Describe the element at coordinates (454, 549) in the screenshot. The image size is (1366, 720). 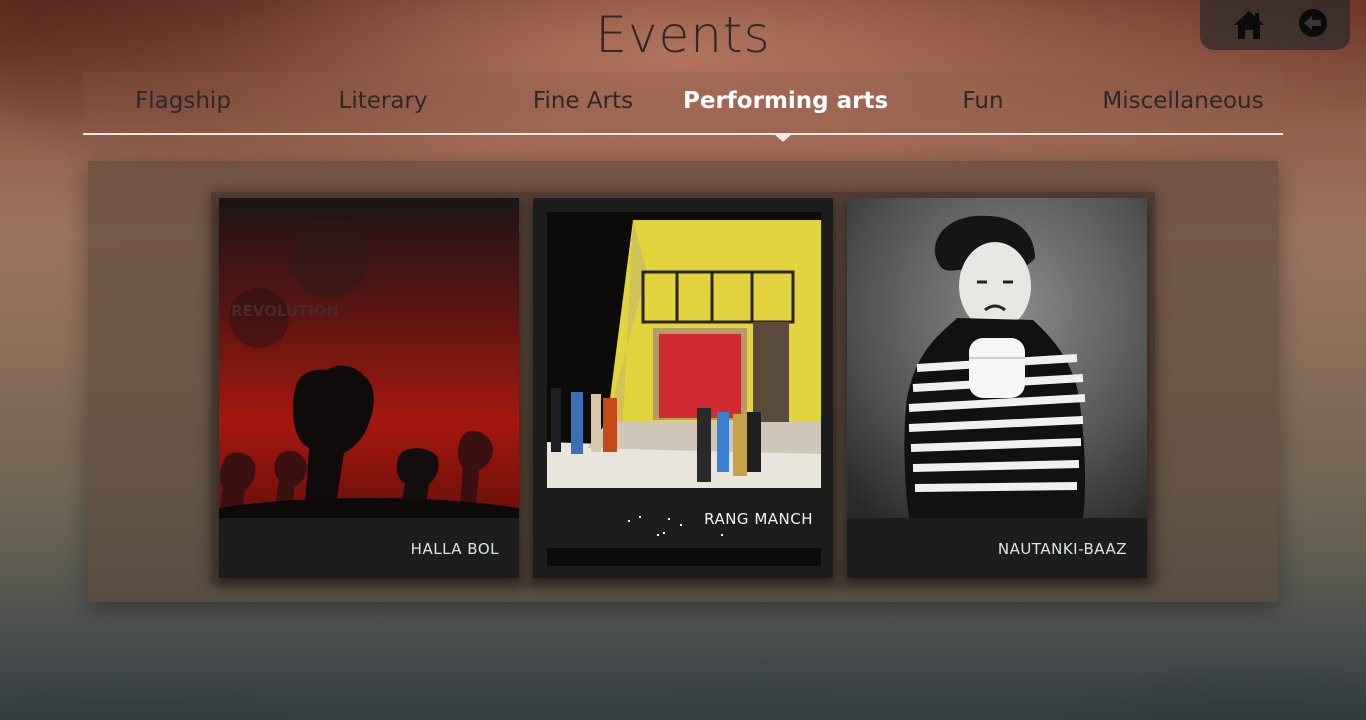
I see `card-label-halla-bol: HALLA BOL` at that location.